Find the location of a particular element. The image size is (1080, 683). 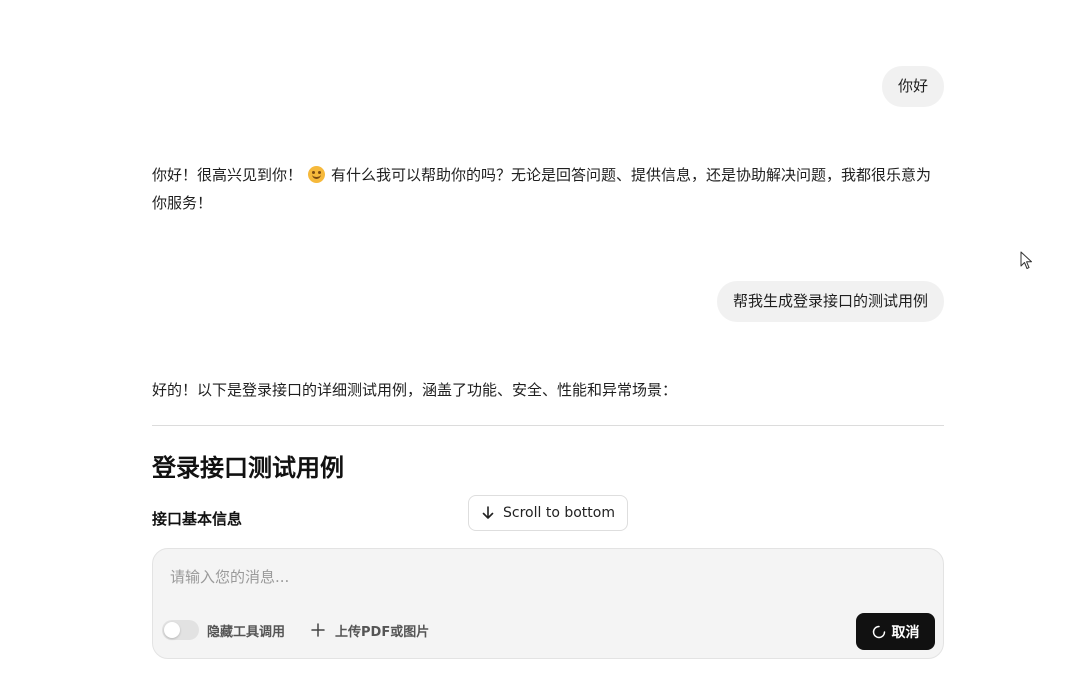

response-subheading: 接口基本信息 is located at coordinates (197, 519).